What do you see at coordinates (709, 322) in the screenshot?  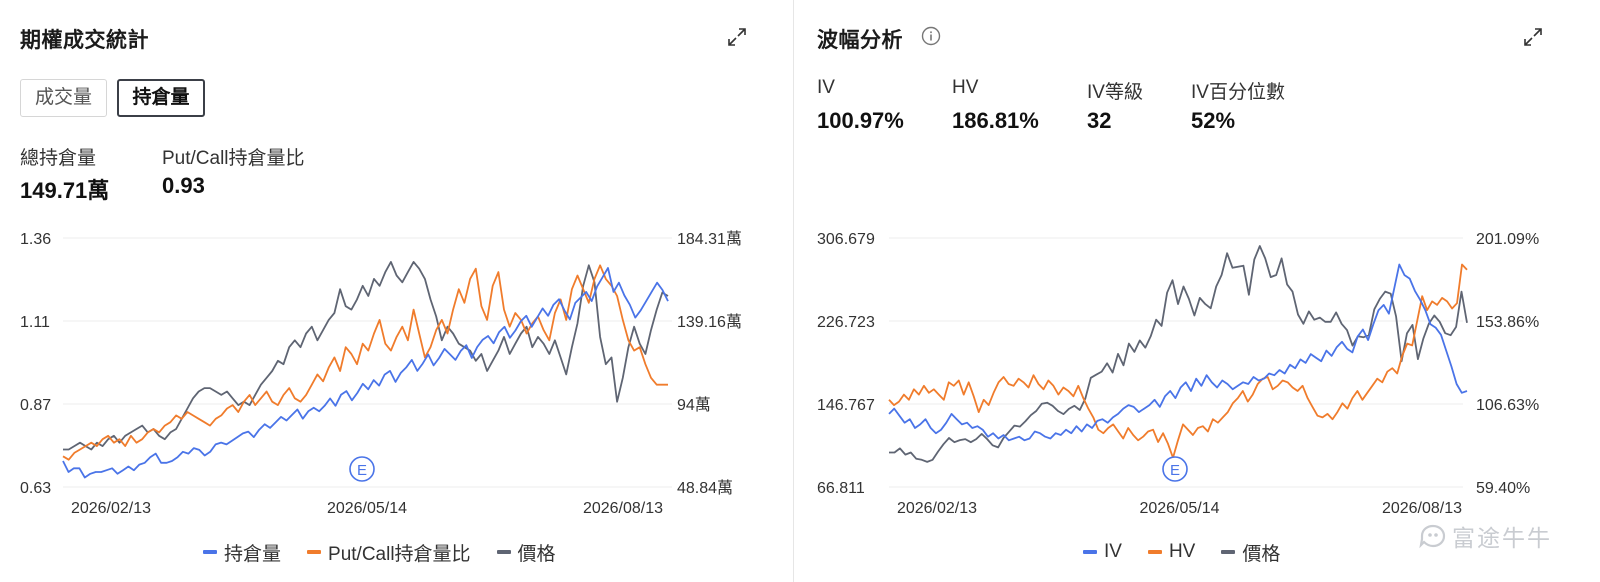 I see `y-right-tick-label: 139.16萬` at bounding box center [709, 322].